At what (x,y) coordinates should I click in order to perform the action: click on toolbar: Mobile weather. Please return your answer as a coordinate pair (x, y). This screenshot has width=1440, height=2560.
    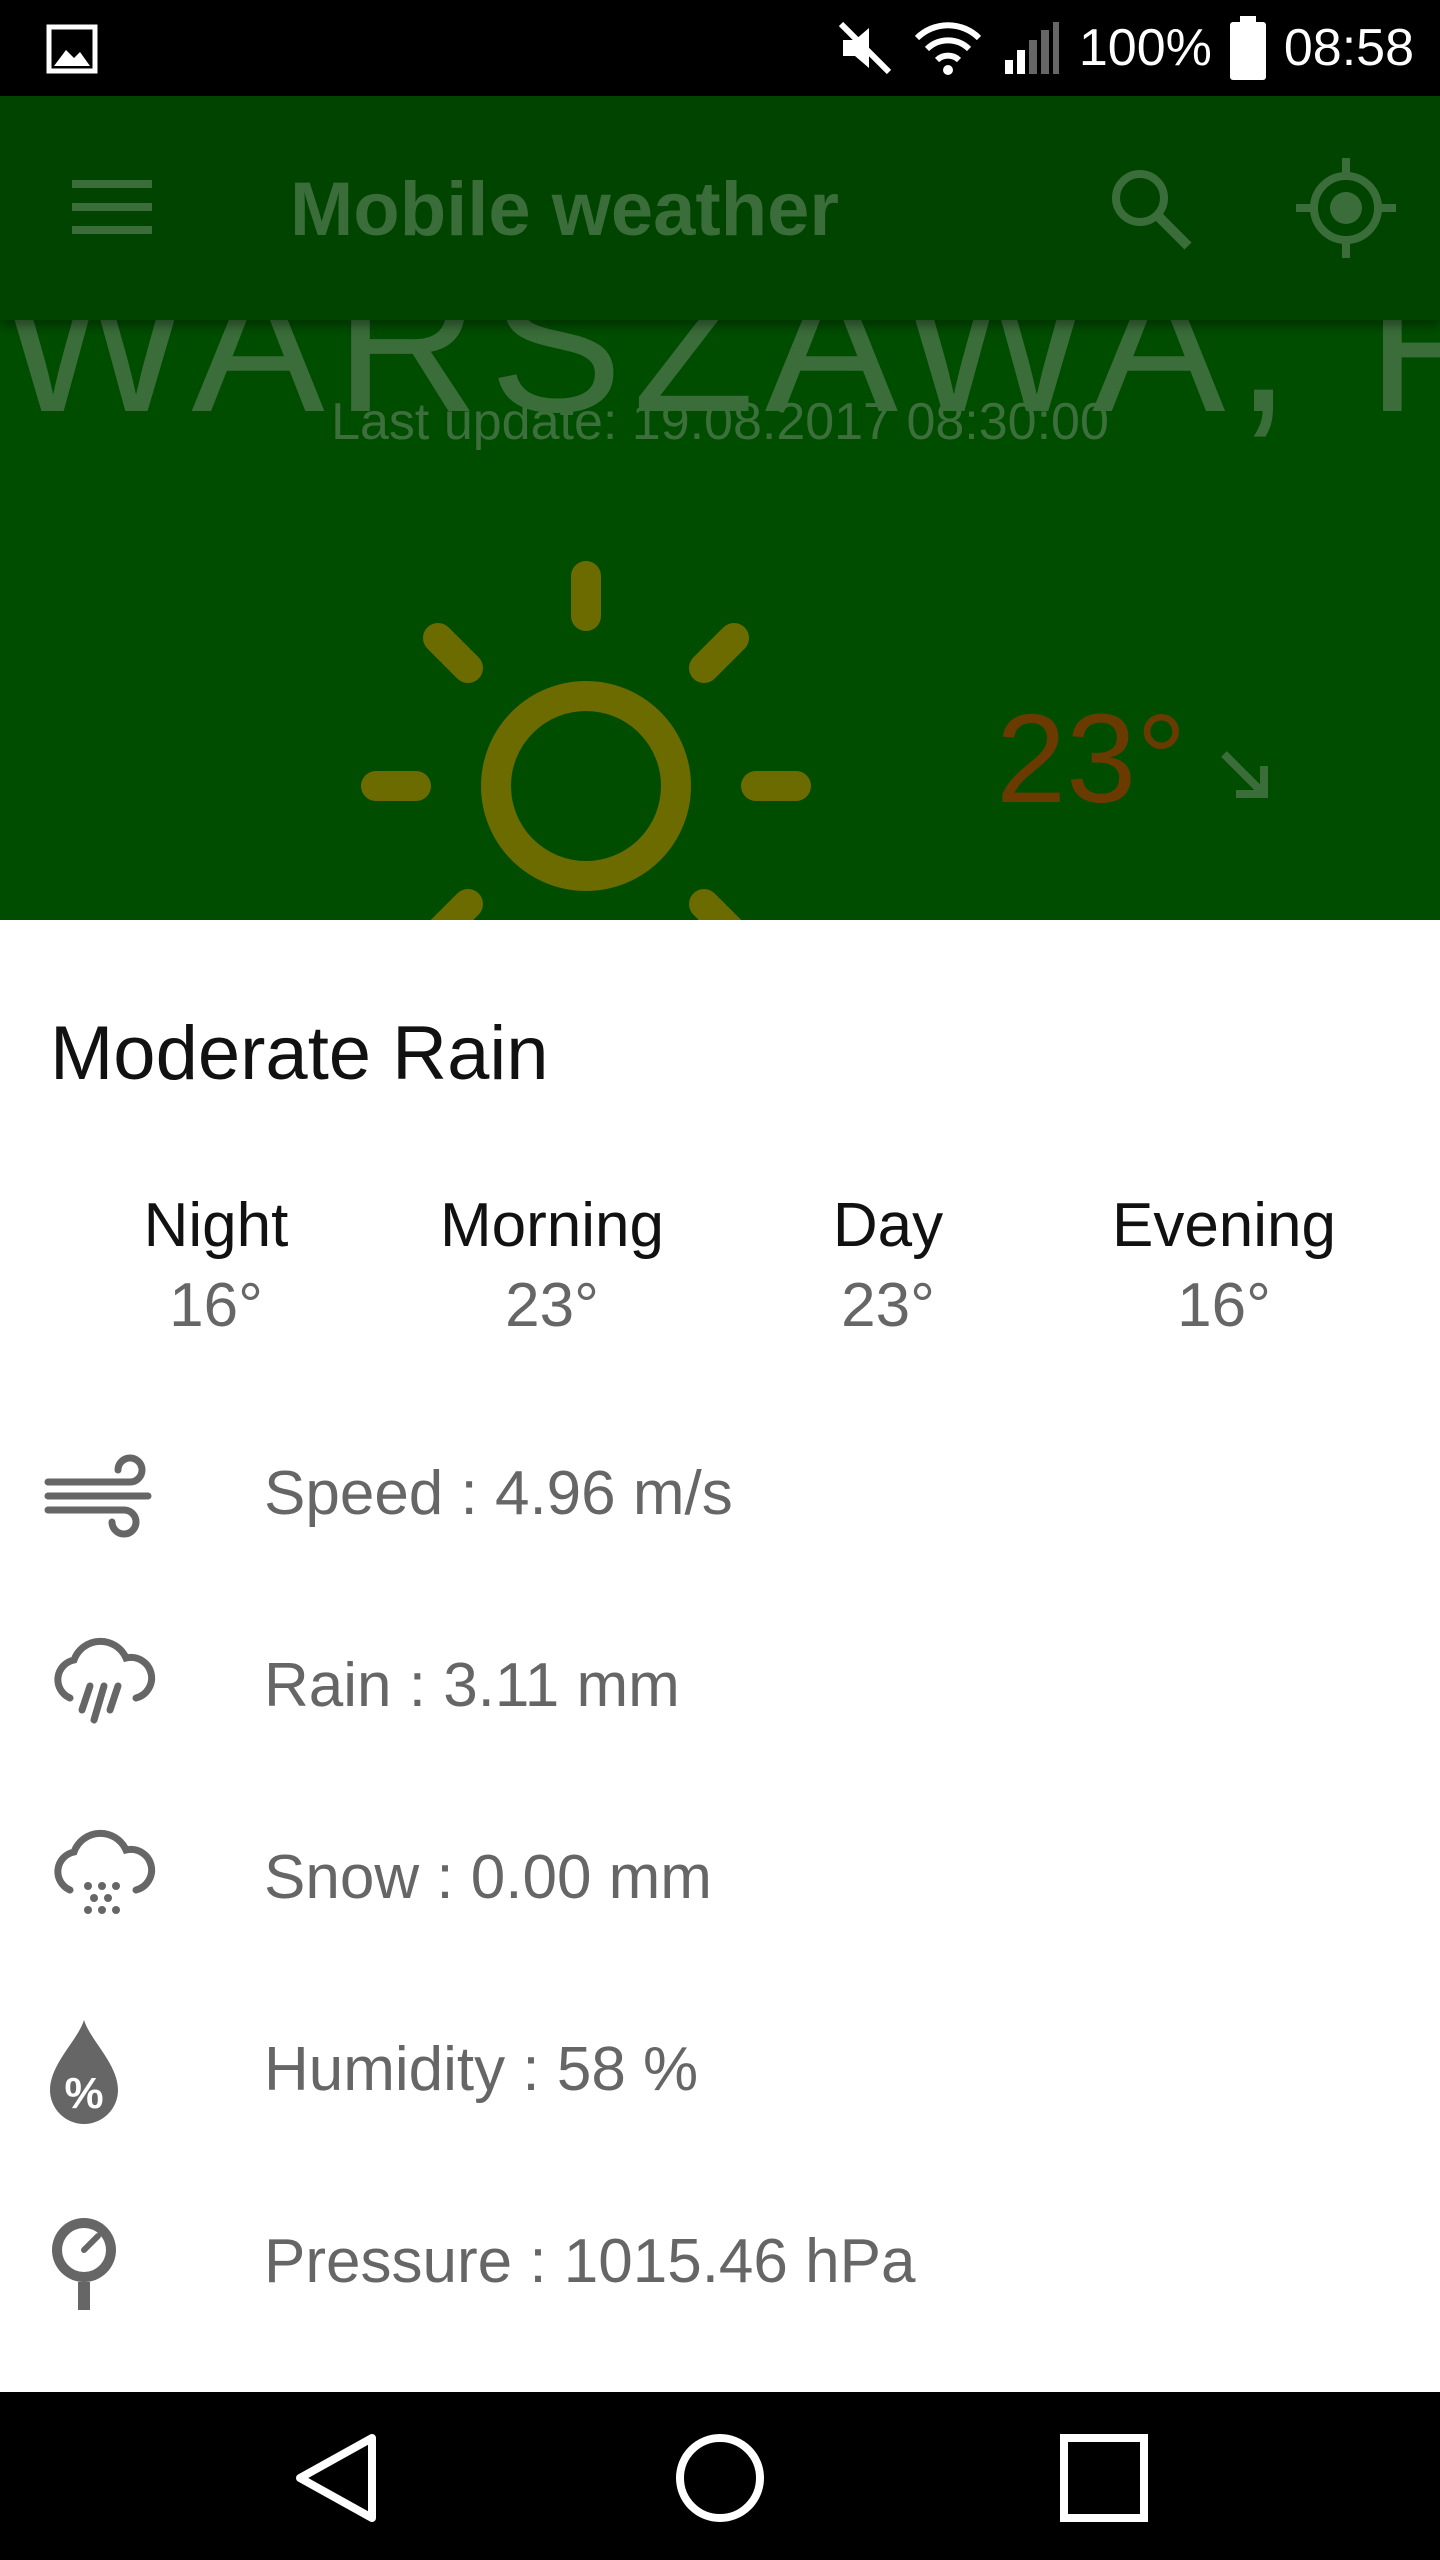
    Looking at the image, I should click on (720, 208).